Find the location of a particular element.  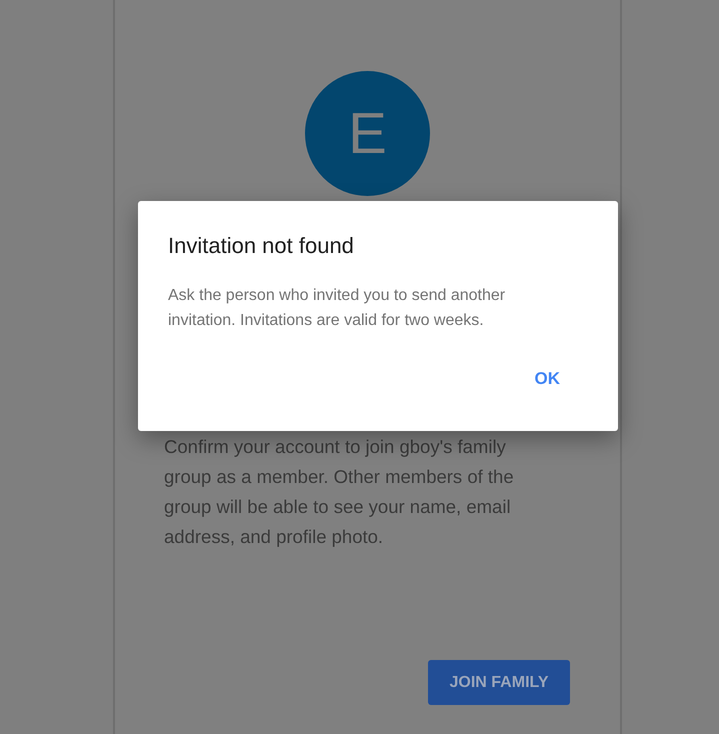

dialog-title: Invitation not found is located at coordinates (261, 246).